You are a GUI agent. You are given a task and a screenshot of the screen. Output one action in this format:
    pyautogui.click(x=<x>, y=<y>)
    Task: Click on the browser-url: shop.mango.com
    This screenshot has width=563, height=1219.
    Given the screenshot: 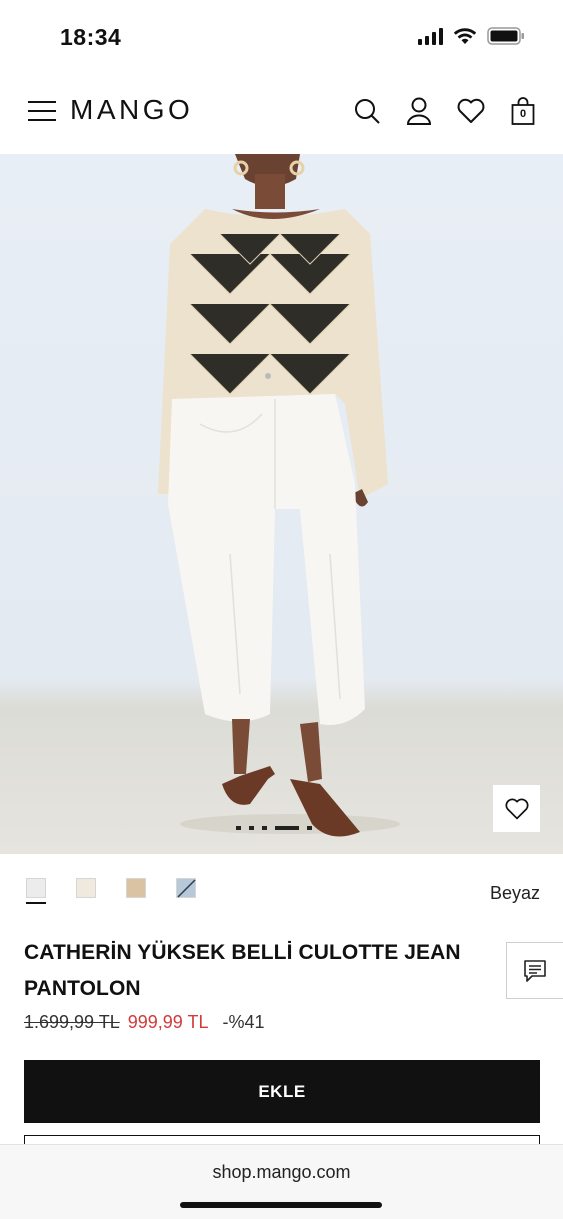 What is the action you would take?
    pyautogui.click(x=281, y=1172)
    